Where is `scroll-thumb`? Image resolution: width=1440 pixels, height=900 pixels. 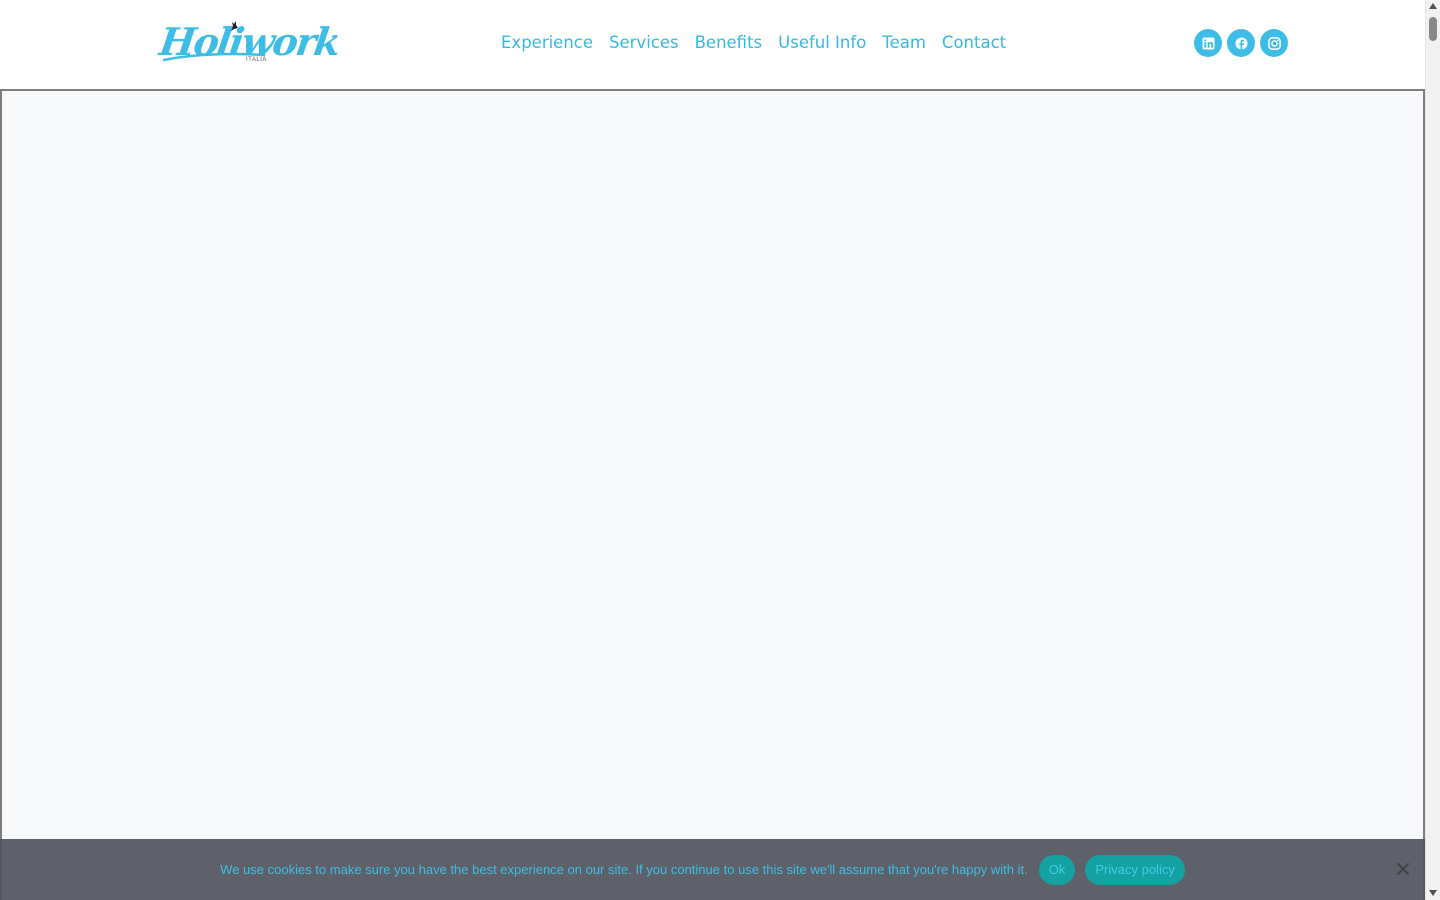 scroll-thumb is located at coordinates (1433, 29).